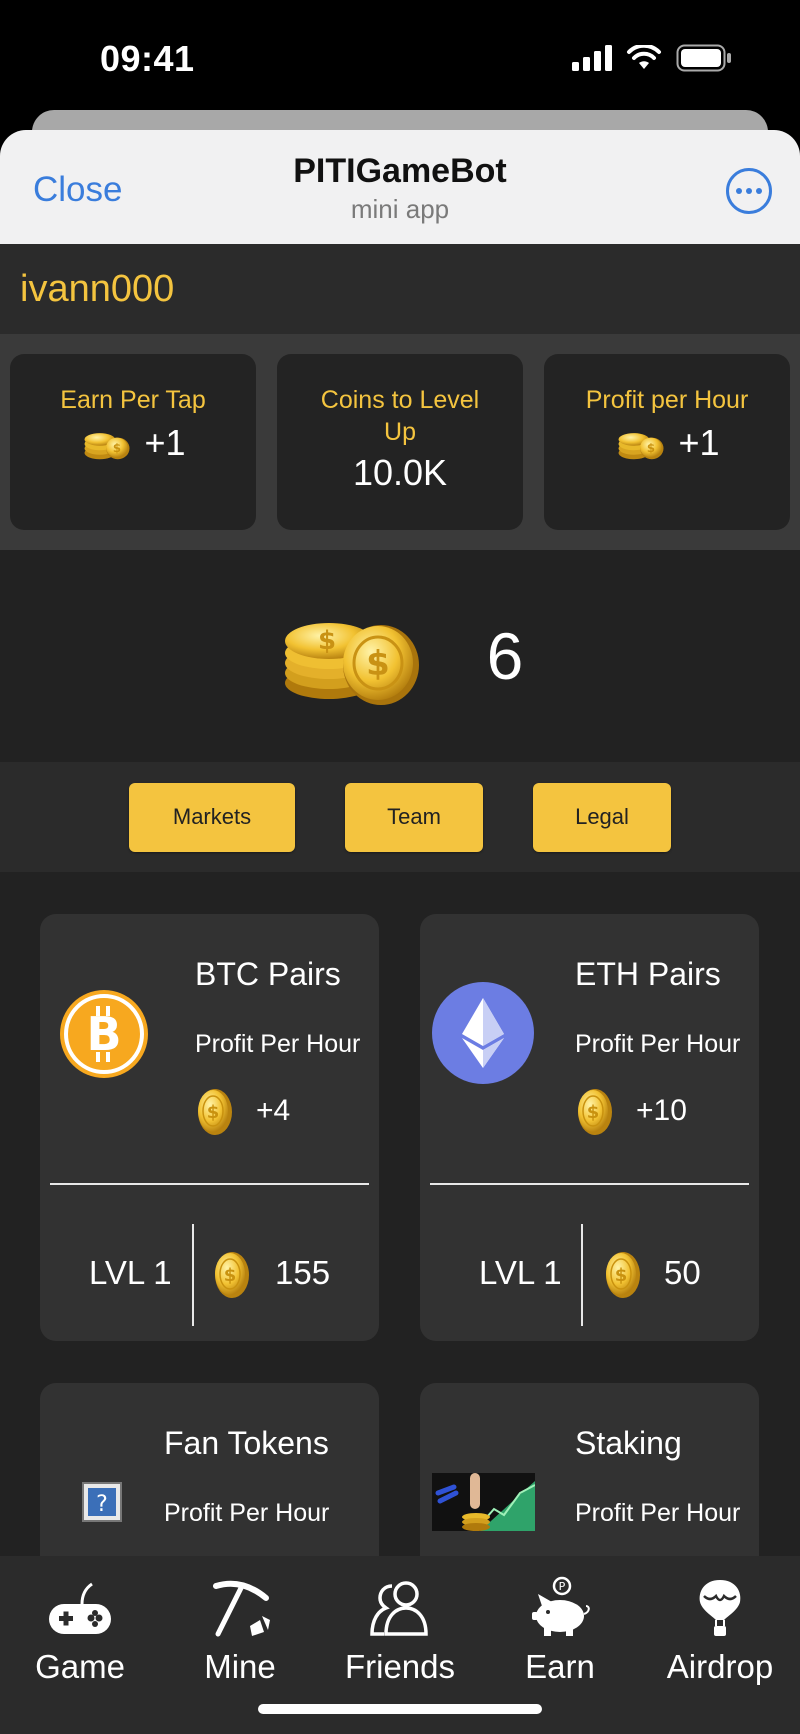  What do you see at coordinates (628, 1443) in the screenshot?
I see `card-title: Staking` at bounding box center [628, 1443].